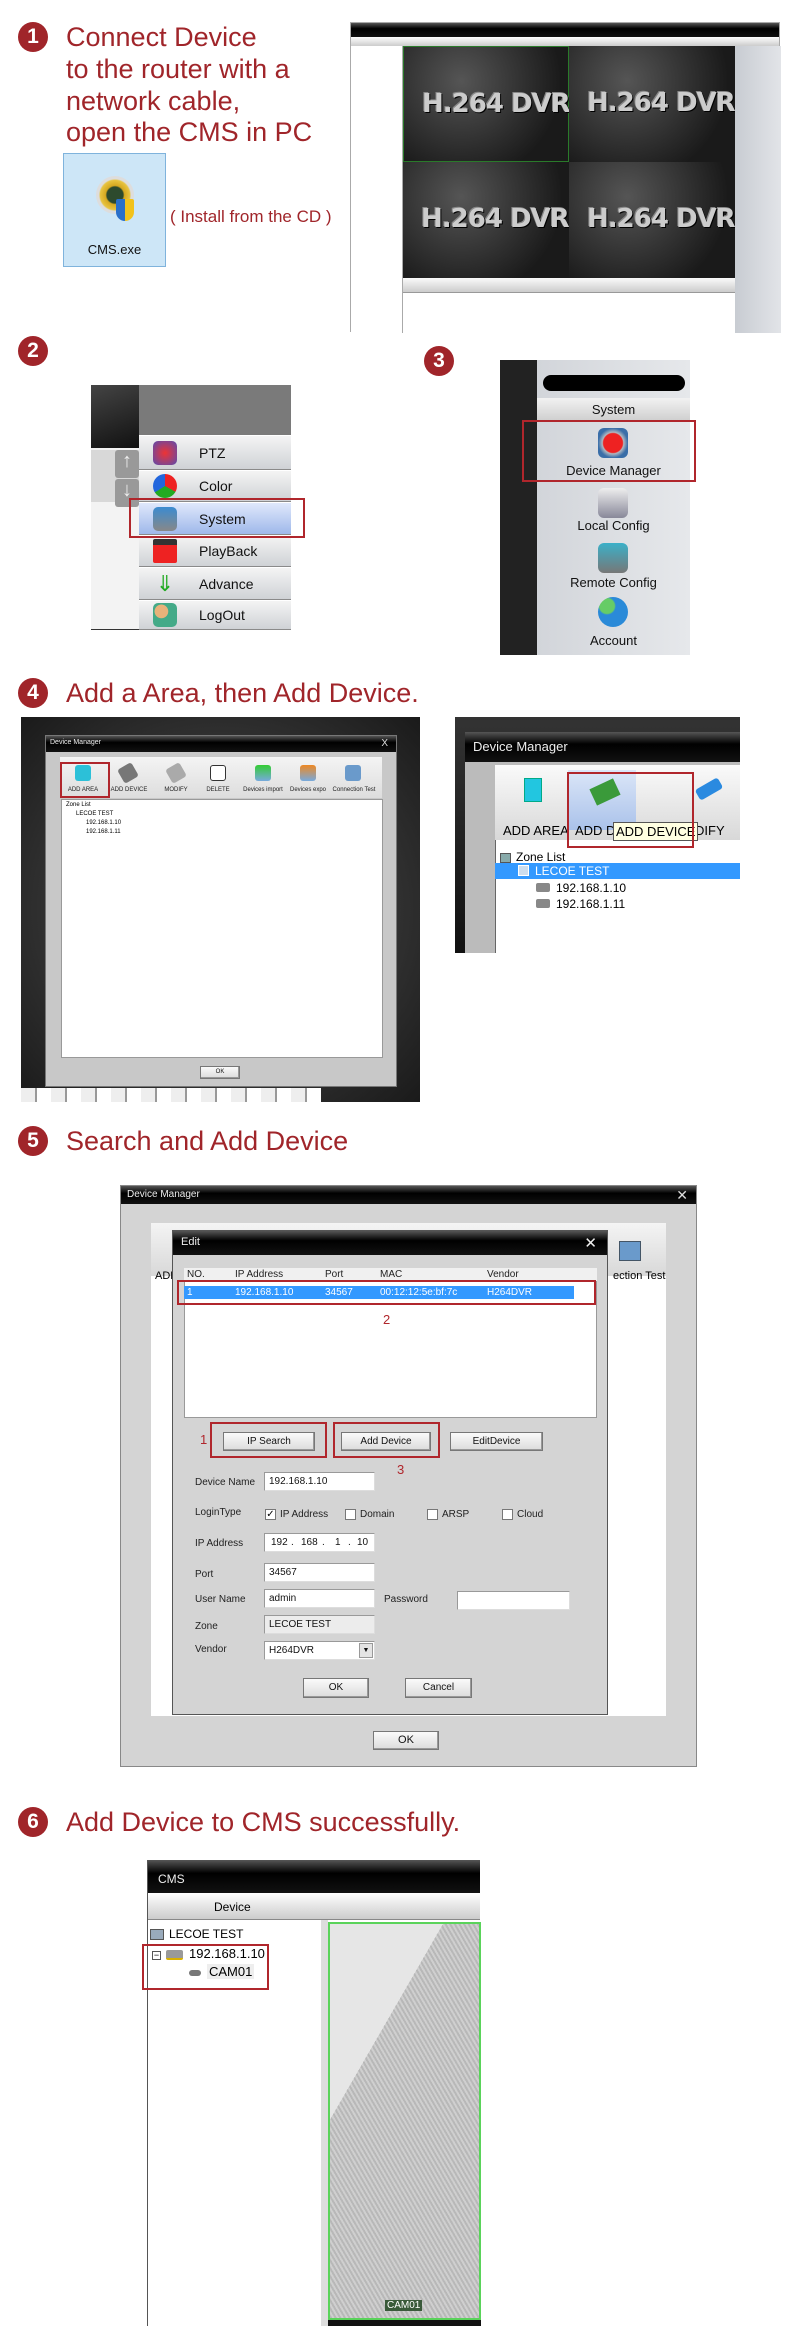 This screenshot has width=800, height=2326. Describe the element at coordinates (125, 210) in the screenshot. I see `shield-icon` at that location.